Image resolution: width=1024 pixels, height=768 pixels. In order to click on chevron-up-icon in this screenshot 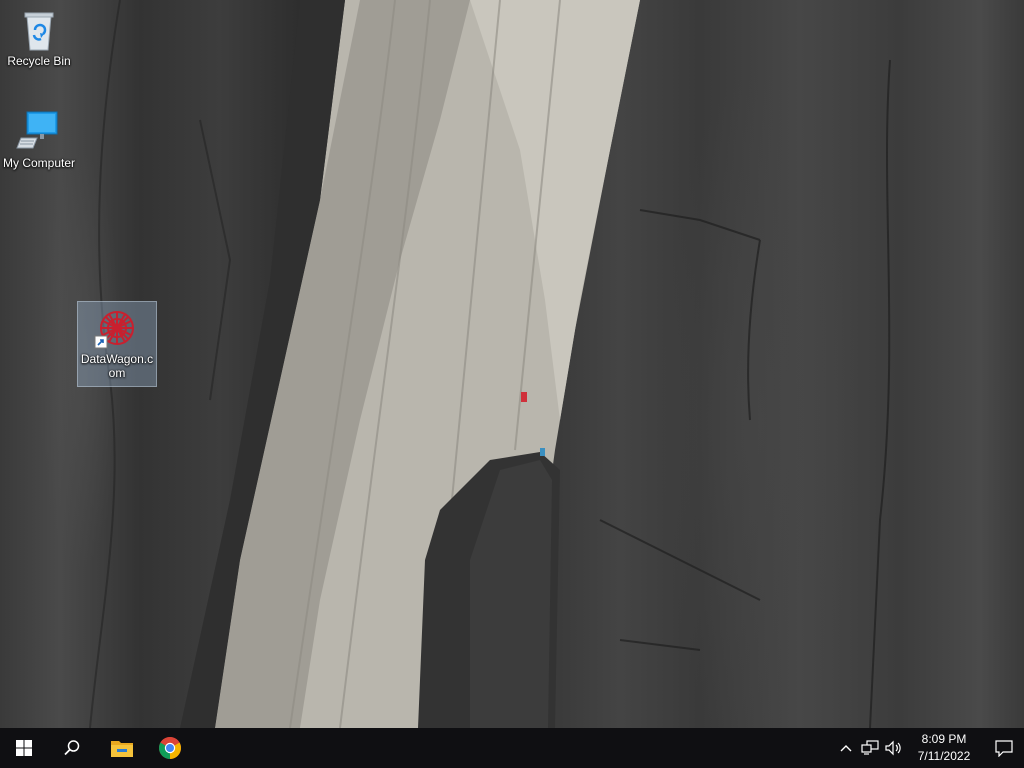, I will do `click(846, 748)`.